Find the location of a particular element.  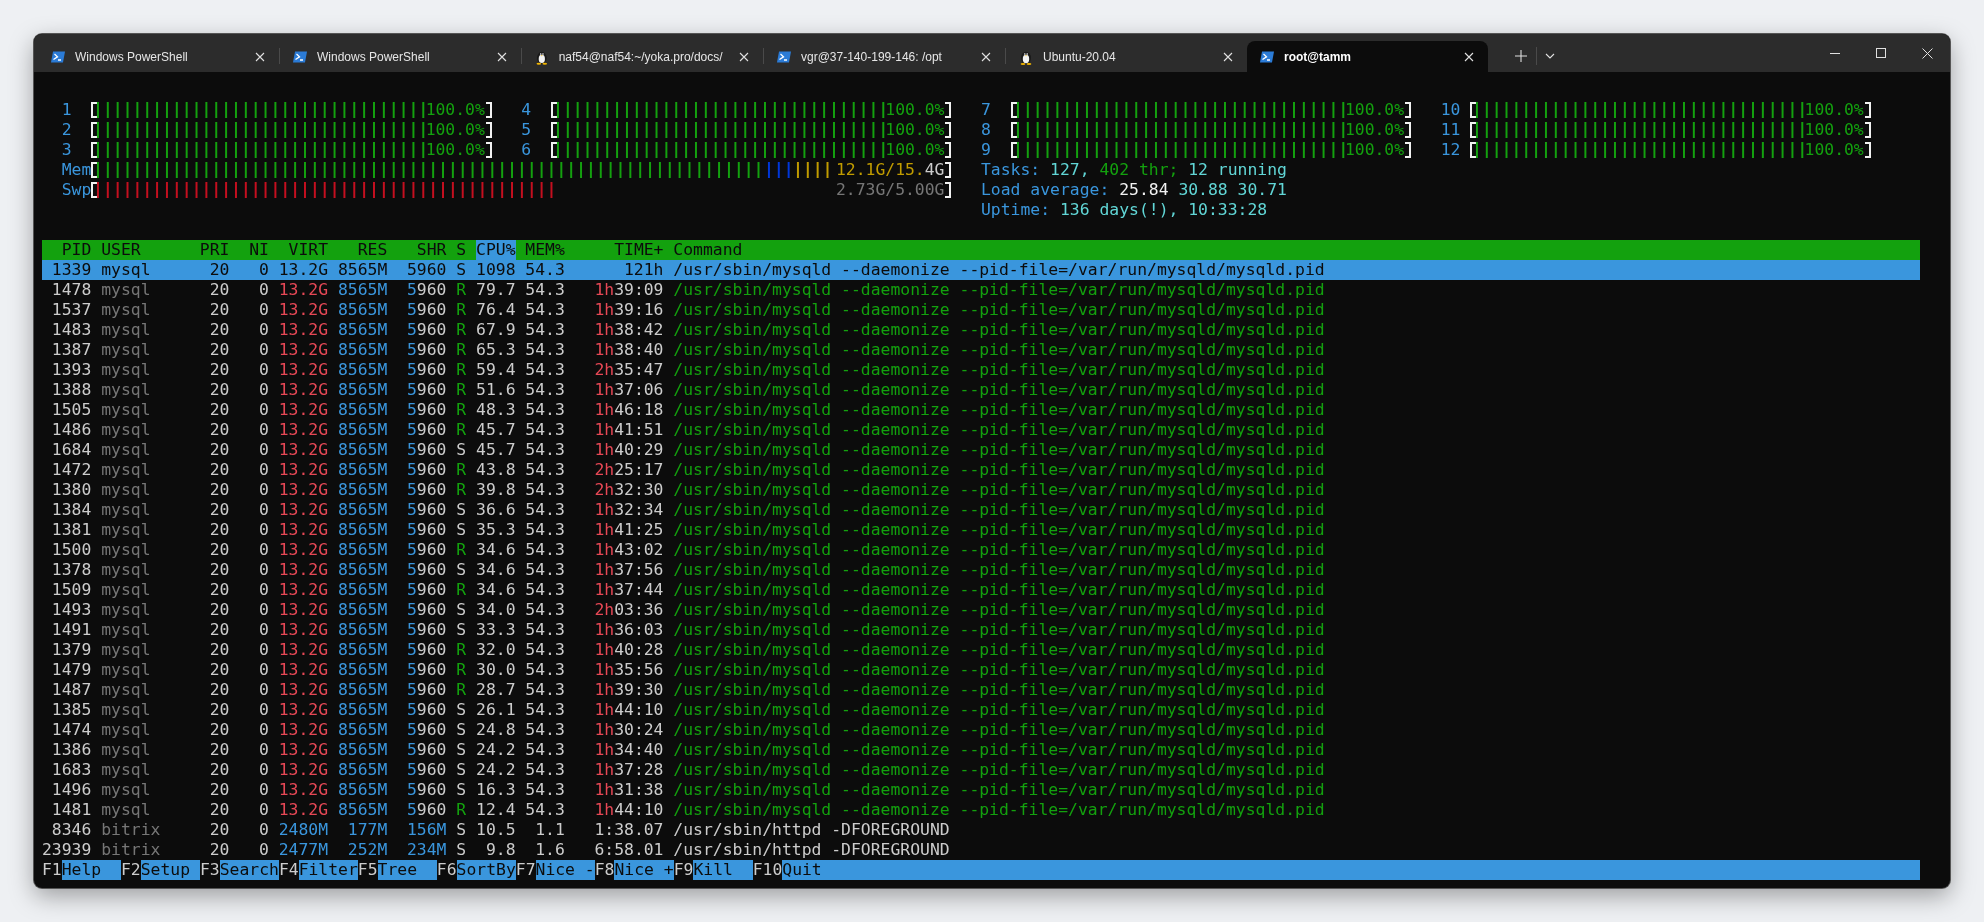

process-row: 1505 mysql 20 0 13.2G 8565M 5960 R 48.3 54.3 1h46:18 /usr/sbin/mysqld --daemonize --pid-file=/var/run/mysqld/mysqld.pid is located at coordinates (981, 410).